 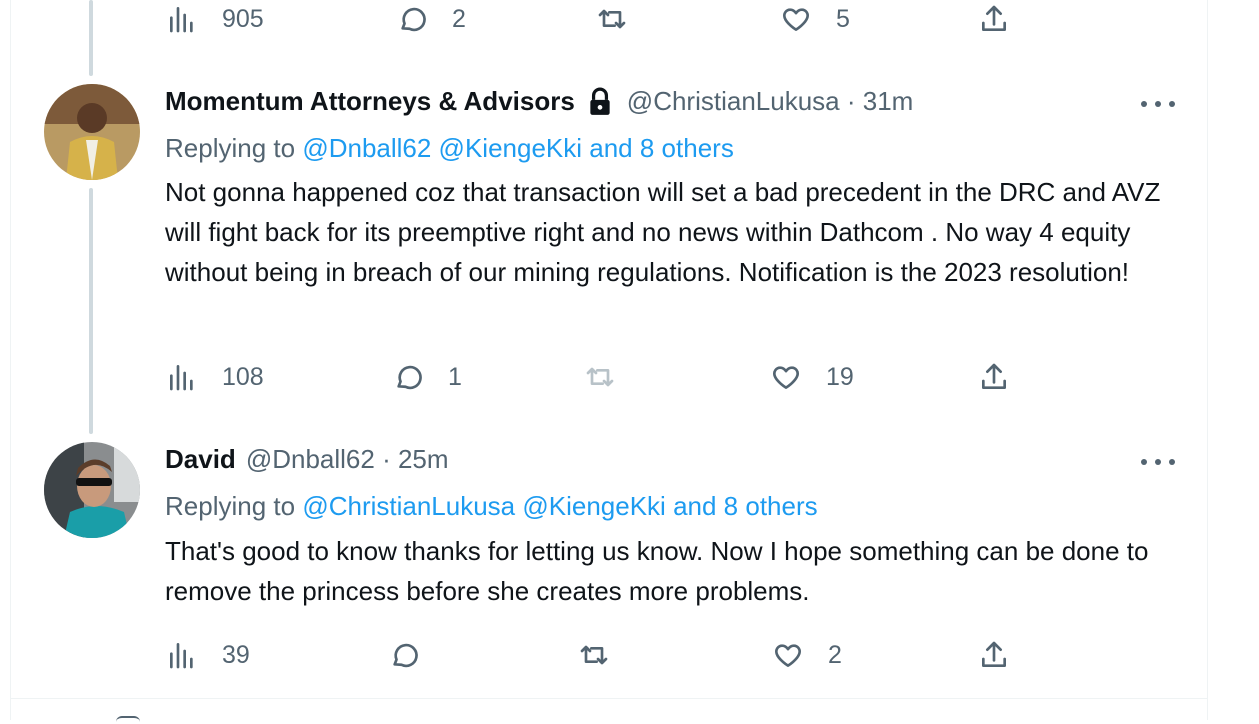 I want to click on like-count: 19, so click(x=840, y=376).